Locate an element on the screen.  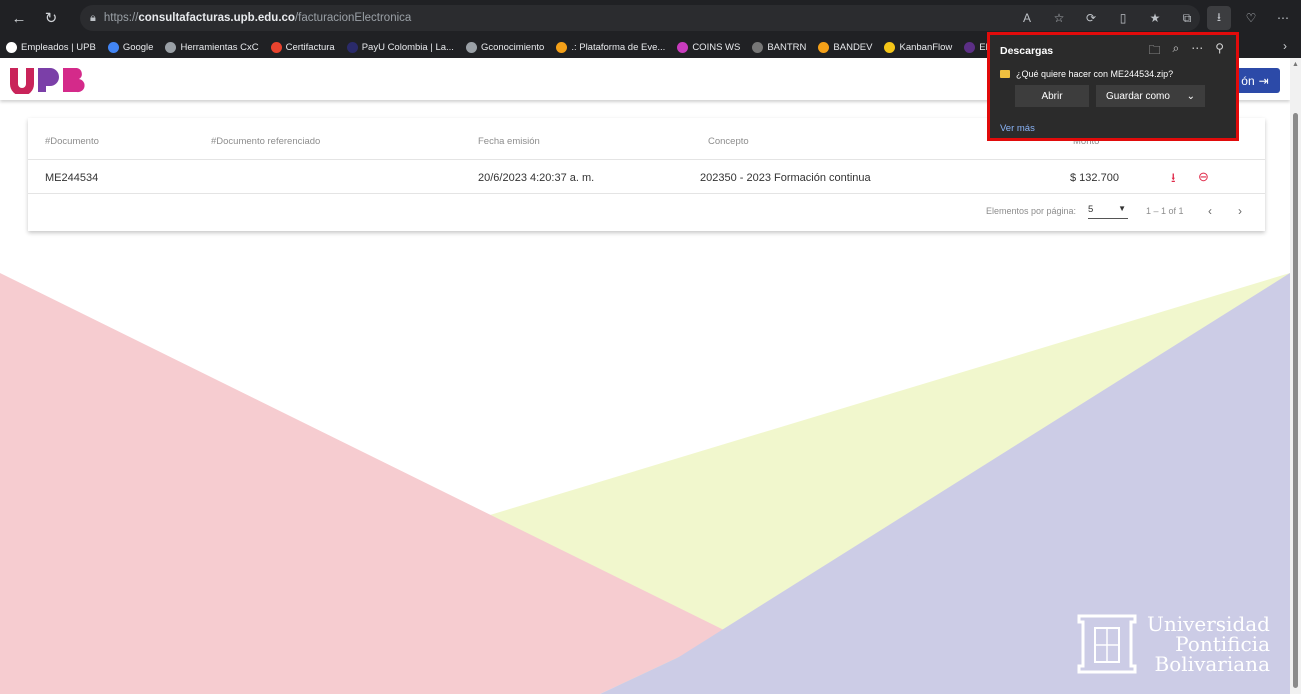
bookmark-item: Gconocimiento is located at coordinates (505, 47).